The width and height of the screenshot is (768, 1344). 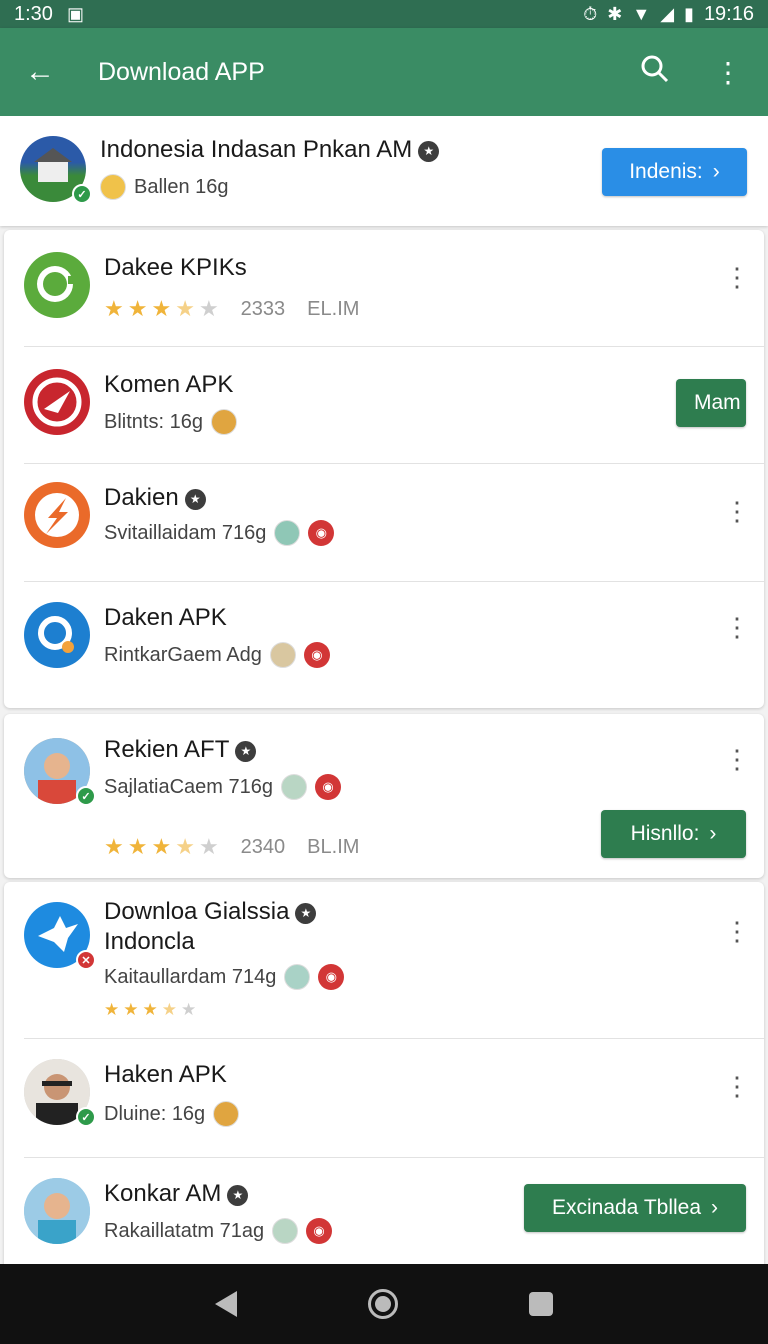 What do you see at coordinates (263, 846) in the screenshot?
I see `rating-count: 2340` at bounding box center [263, 846].